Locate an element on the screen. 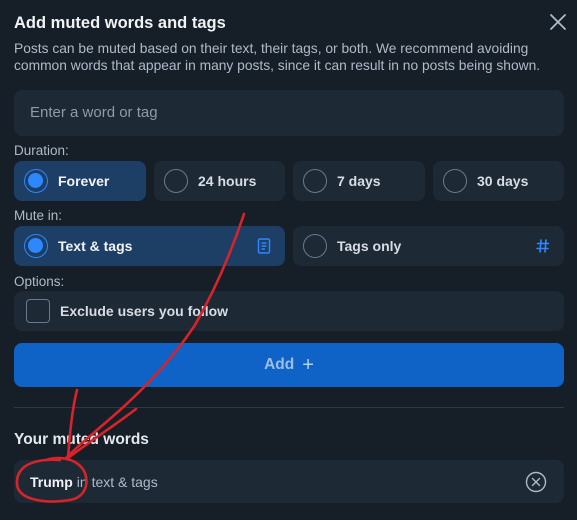 The height and width of the screenshot is (520, 577). duration-24h-option: 24 hours is located at coordinates (219, 181).